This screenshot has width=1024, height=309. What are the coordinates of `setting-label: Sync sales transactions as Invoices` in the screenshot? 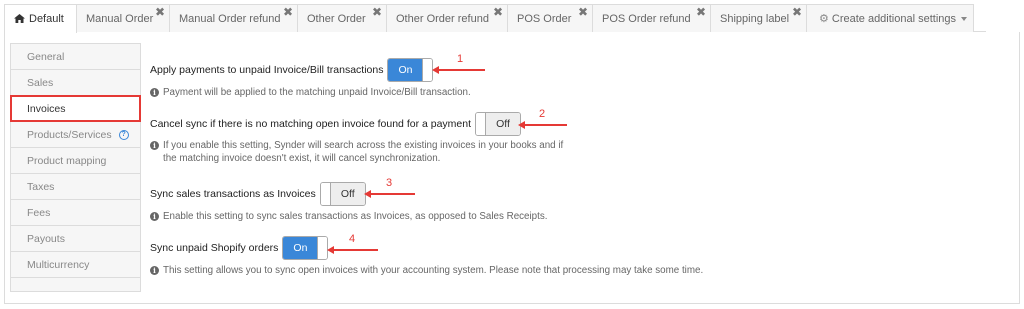 It's located at (233, 194).